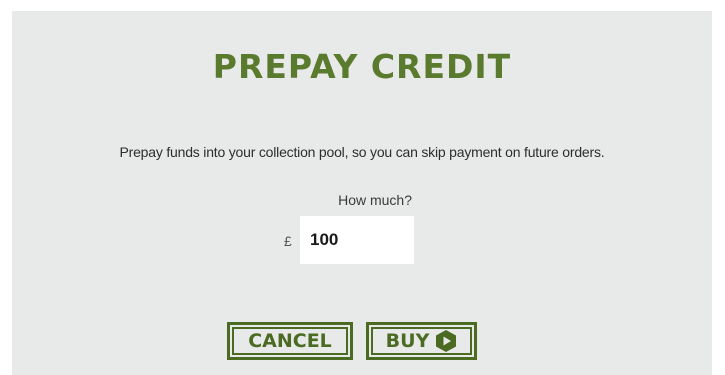 Image resolution: width=725 pixels, height=375 pixels. What do you see at coordinates (407, 341) in the screenshot?
I see `buy-button-label: BUY` at bounding box center [407, 341].